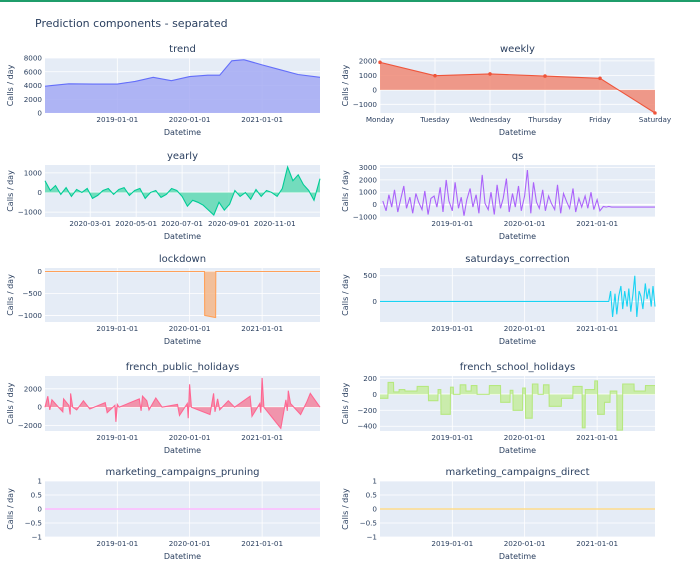 This screenshot has height=583, width=700. Describe the element at coordinates (32, 293) in the screenshot. I see `y-tick-label: −500` at that location.